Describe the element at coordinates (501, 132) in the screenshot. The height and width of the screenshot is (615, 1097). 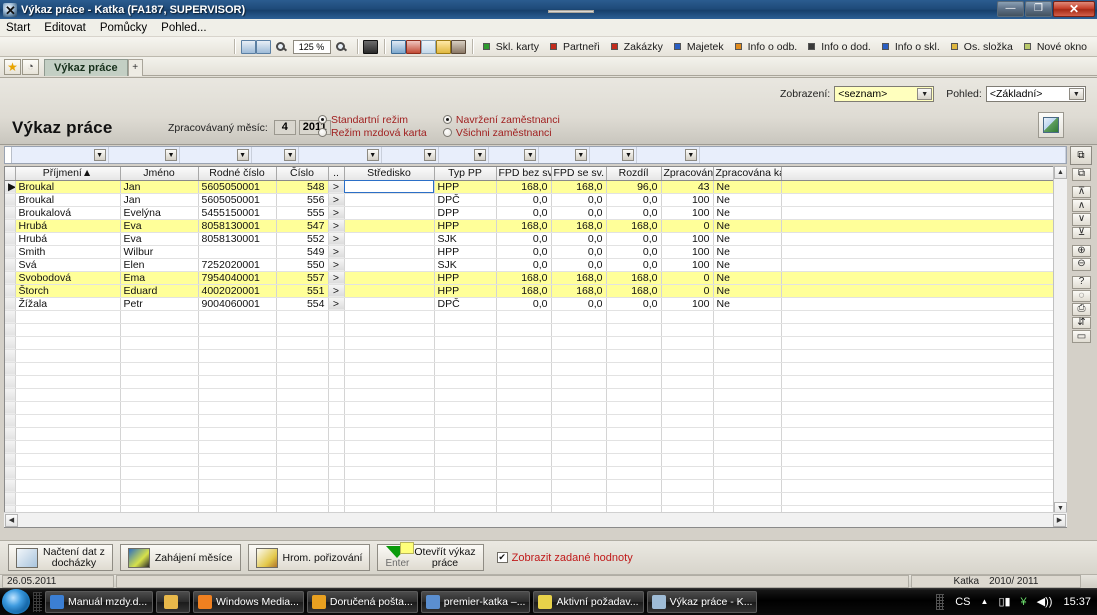
I see `radio-vsichni-zamestnanci: Všichni zaměstnanci` at that location.